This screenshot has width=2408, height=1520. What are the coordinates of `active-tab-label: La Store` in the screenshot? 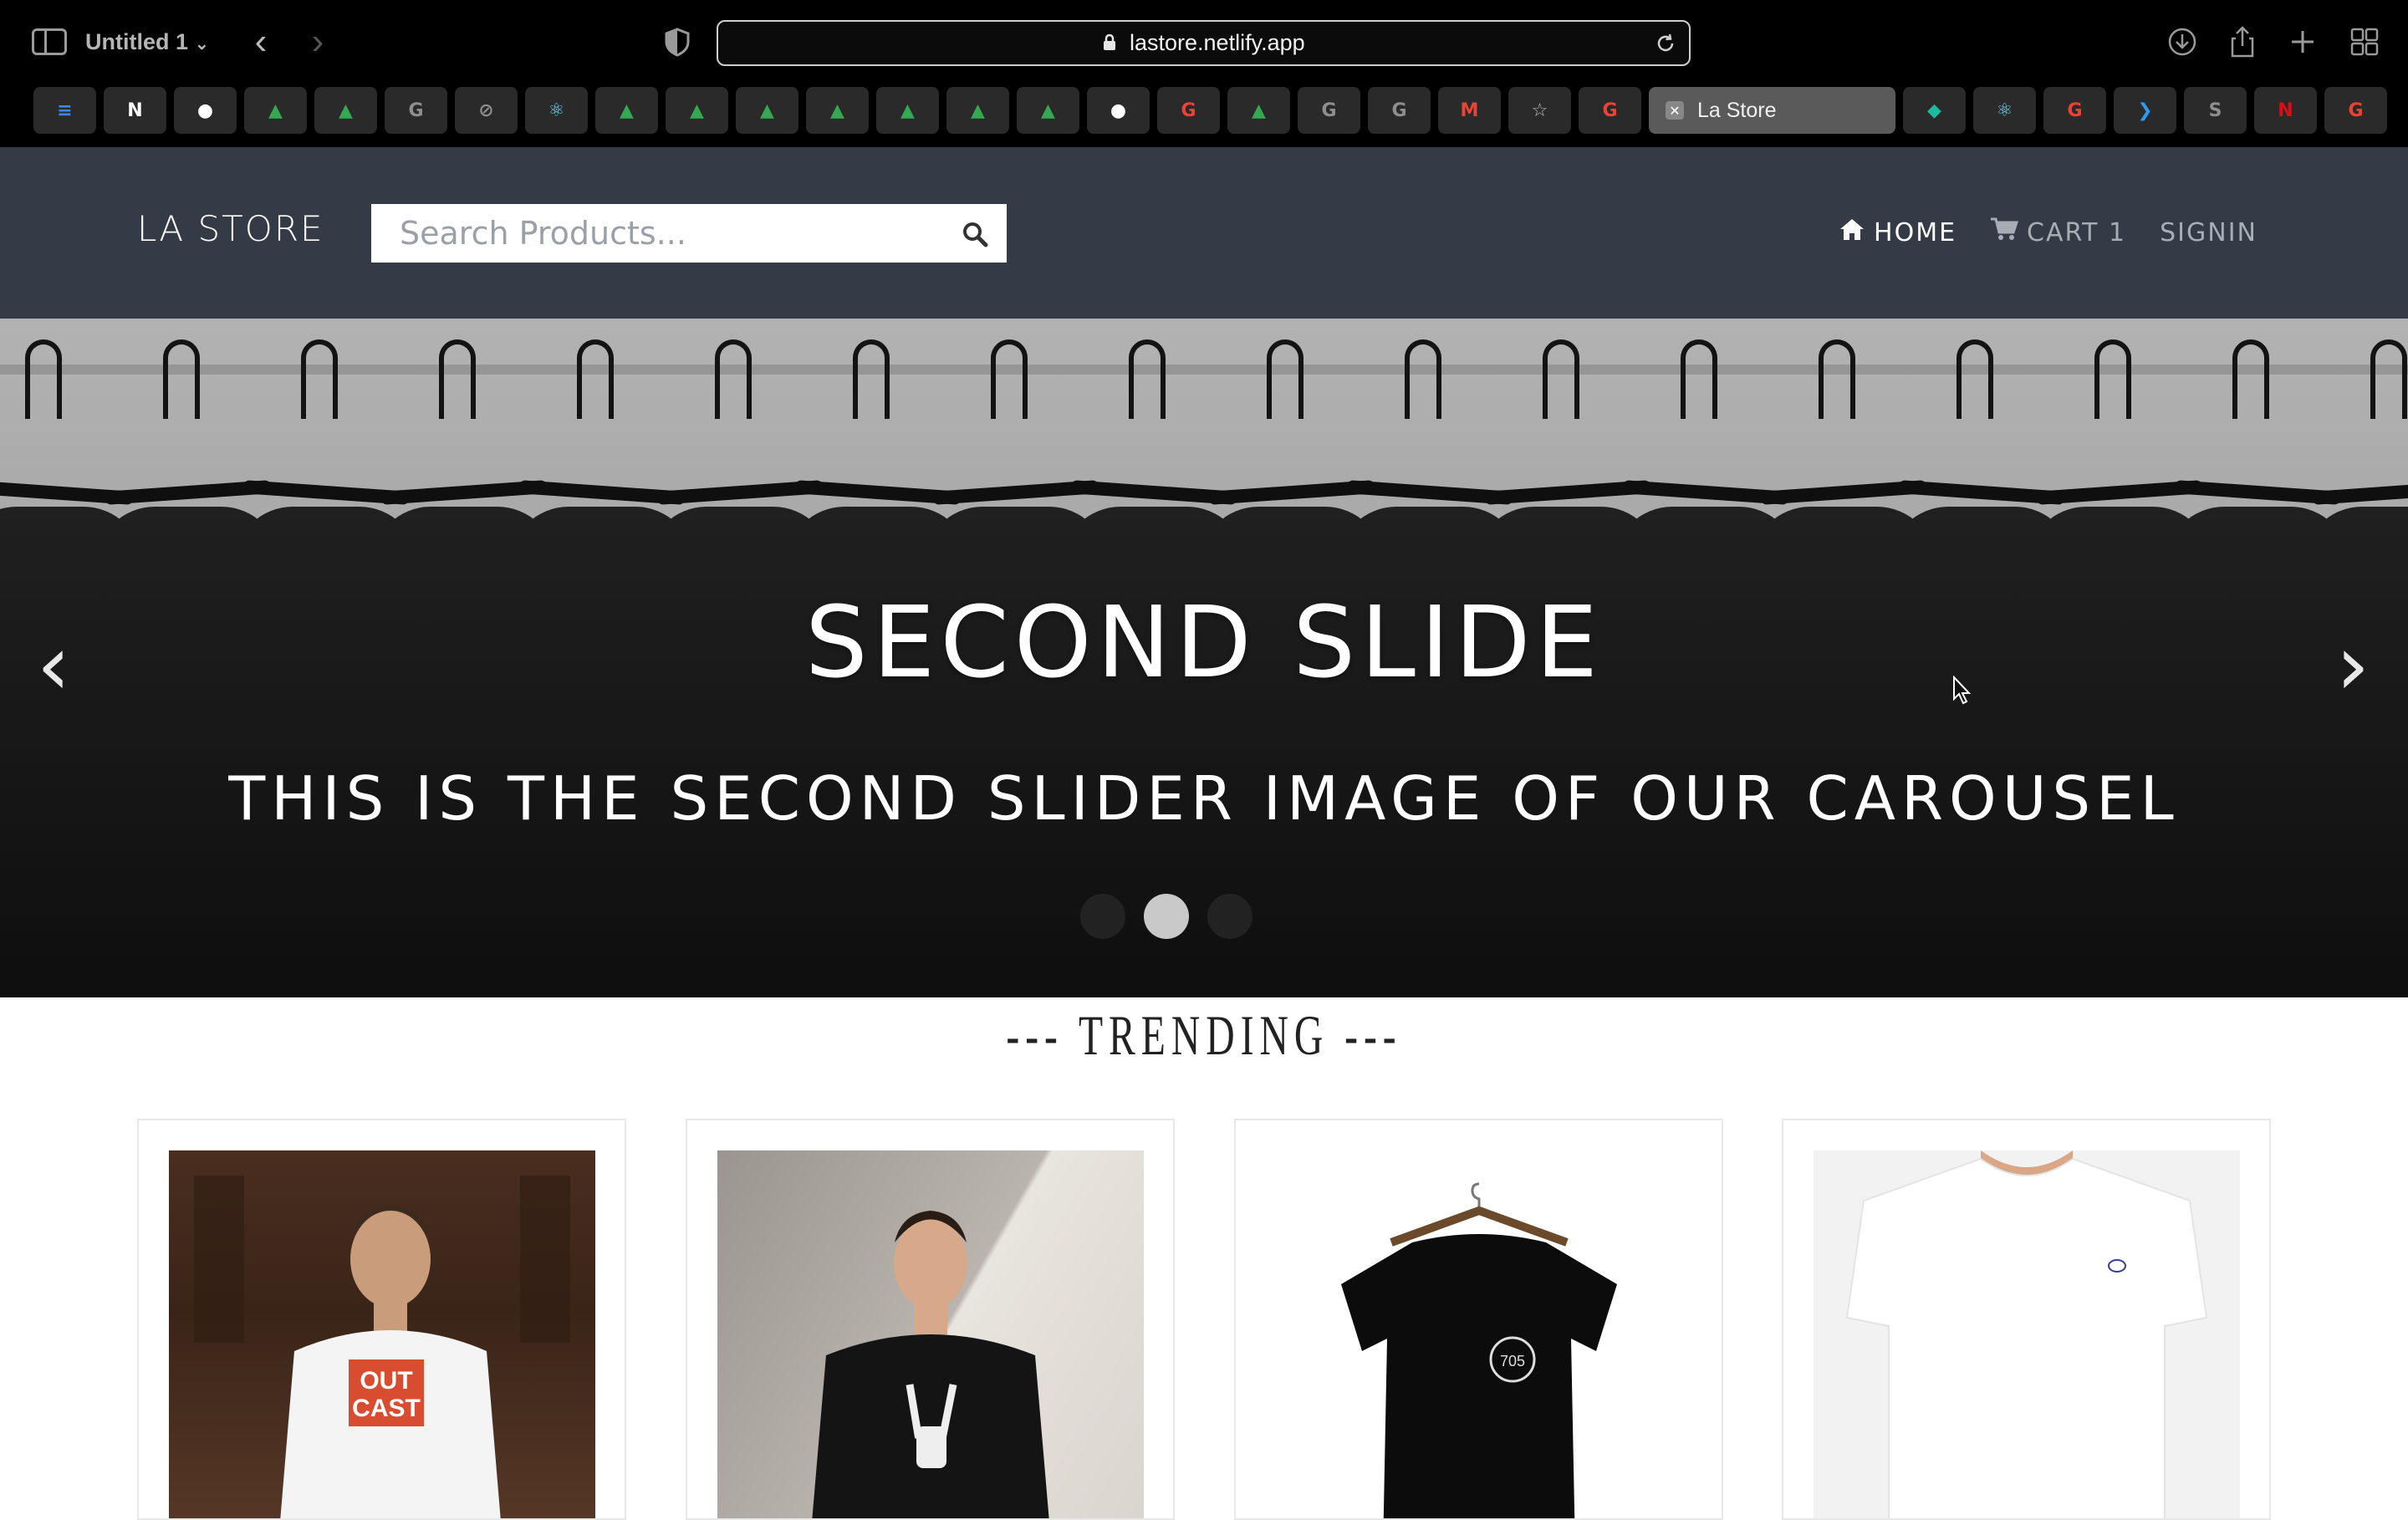 It's located at (1737, 110).